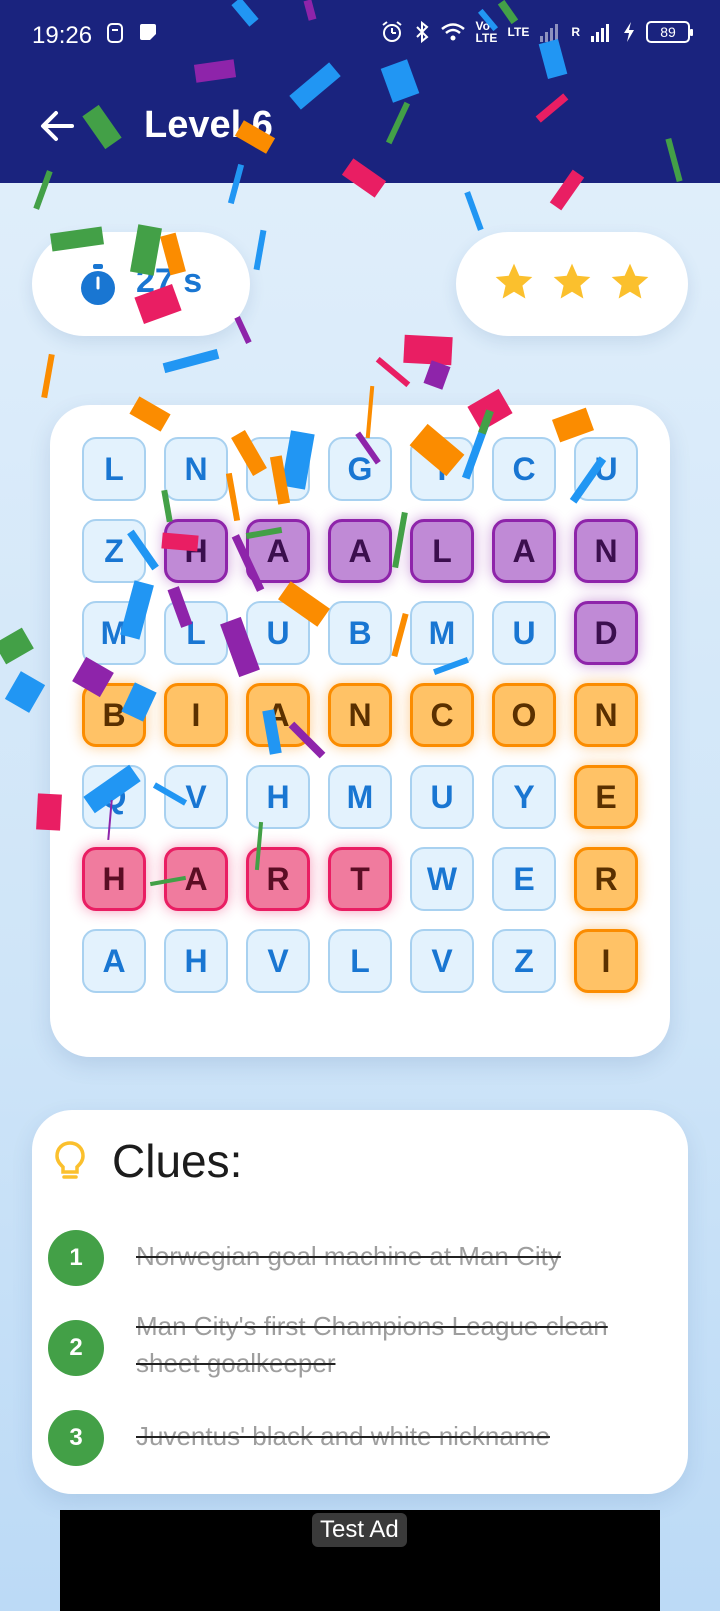  What do you see at coordinates (442, 879) in the screenshot?
I see `grid-cell: W` at bounding box center [442, 879].